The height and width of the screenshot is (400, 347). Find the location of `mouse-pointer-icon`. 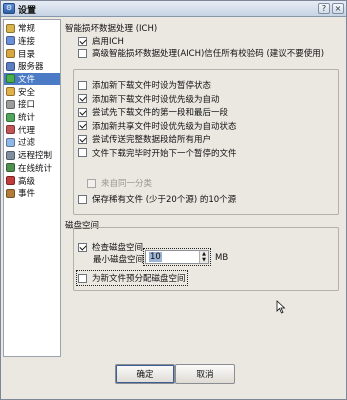

mouse-pointer-icon is located at coordinates (281, 307).